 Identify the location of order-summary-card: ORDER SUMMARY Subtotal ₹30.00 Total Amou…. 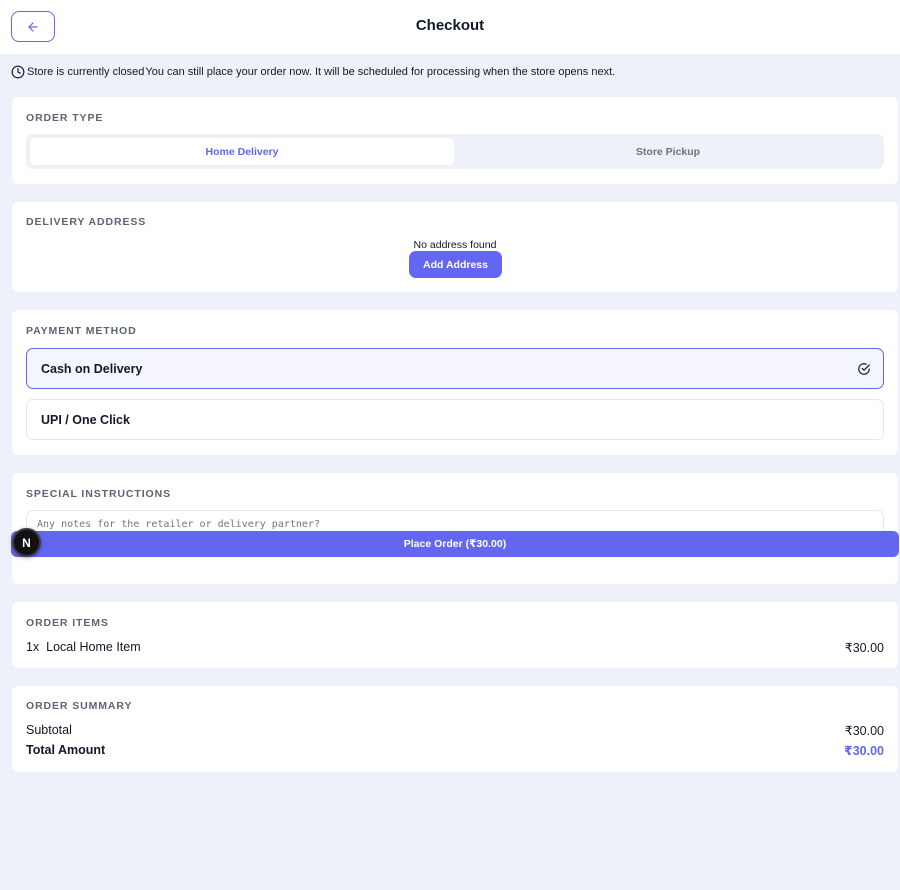
(455, 729).